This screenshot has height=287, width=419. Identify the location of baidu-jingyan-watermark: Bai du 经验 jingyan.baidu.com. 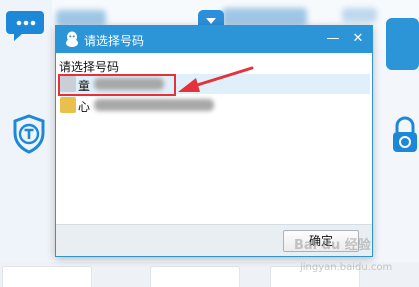
(354, 256).